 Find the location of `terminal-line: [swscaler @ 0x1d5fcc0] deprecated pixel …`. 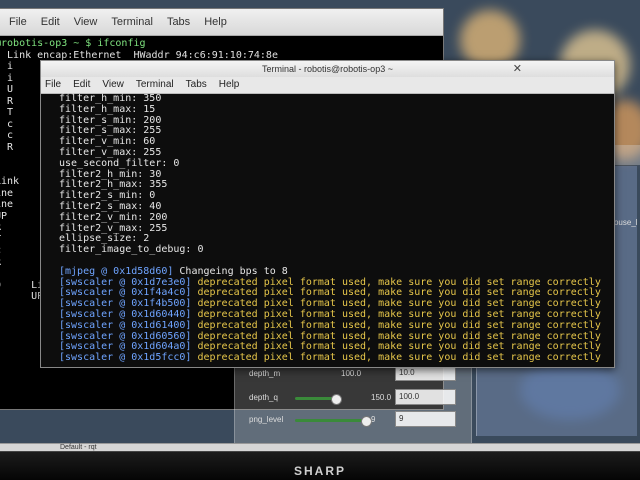

terminal-line: [swscaler @ 0x1d5fcc0] deprecated pixel … is located at coordinates (330, 358).